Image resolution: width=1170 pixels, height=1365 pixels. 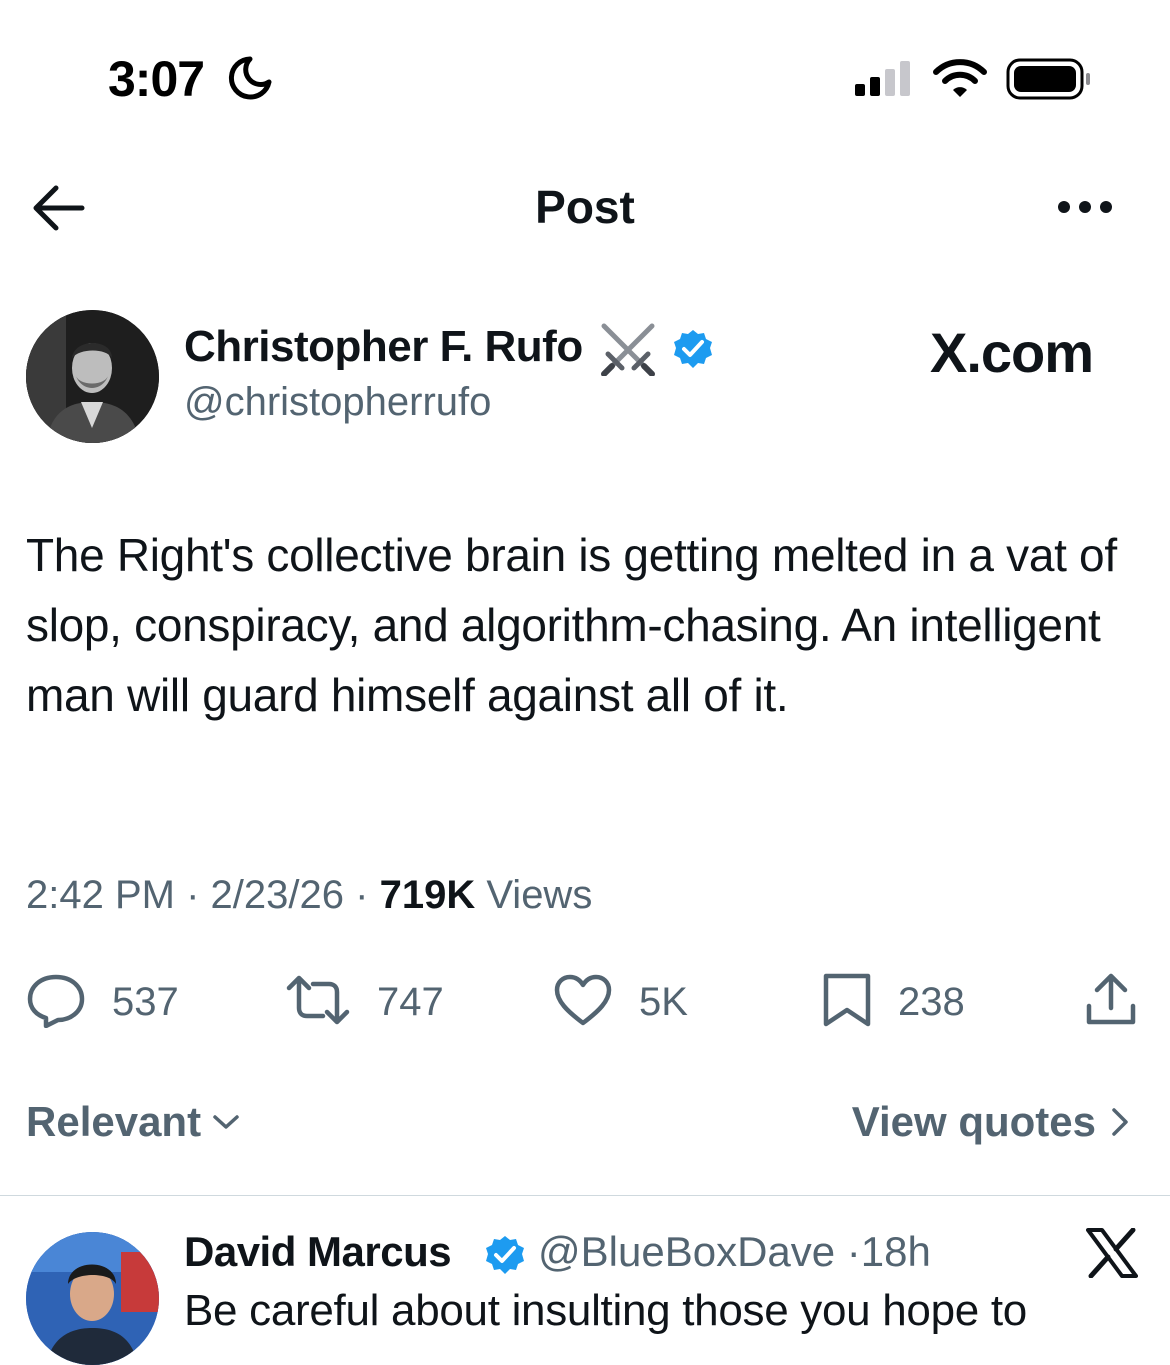 I want to click on repost-button: 747, so click(x=364, y=1002).